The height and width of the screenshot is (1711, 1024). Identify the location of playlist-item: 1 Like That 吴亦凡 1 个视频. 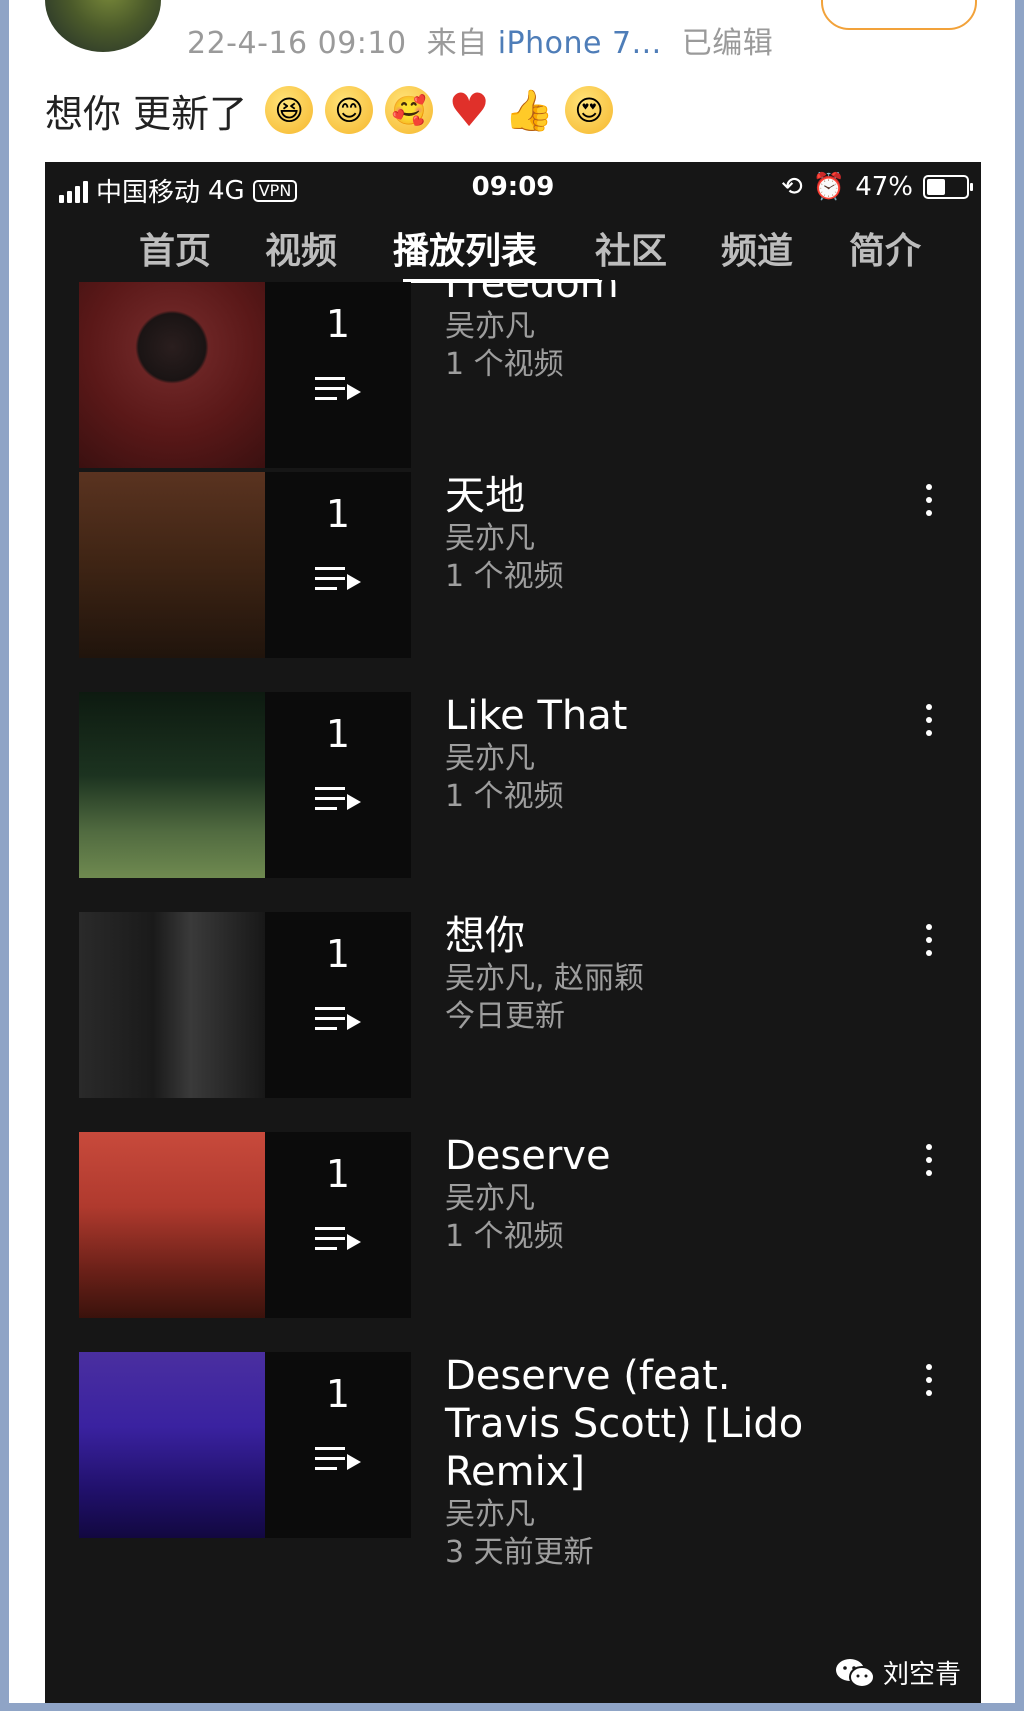
(519, 785).